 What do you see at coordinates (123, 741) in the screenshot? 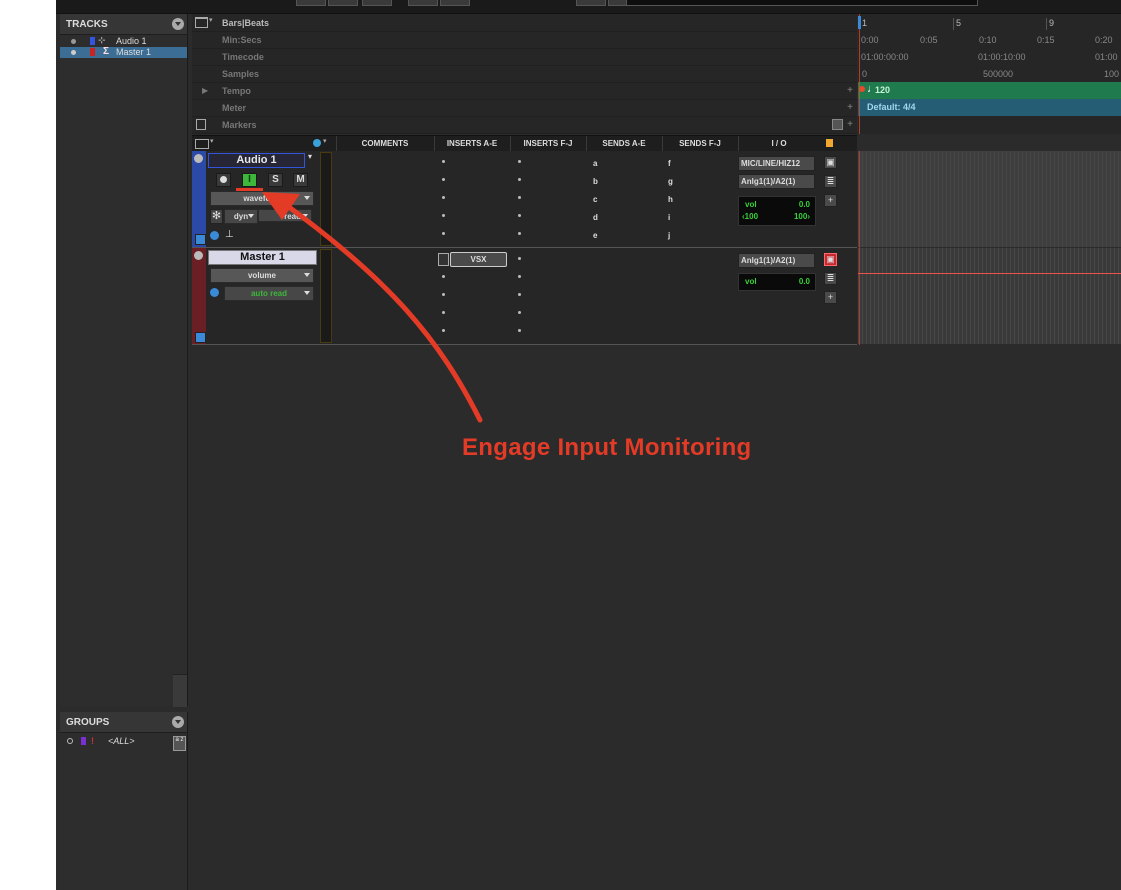
I see `group-list-item: ! <ALL>` at bounding box center [123, 741].